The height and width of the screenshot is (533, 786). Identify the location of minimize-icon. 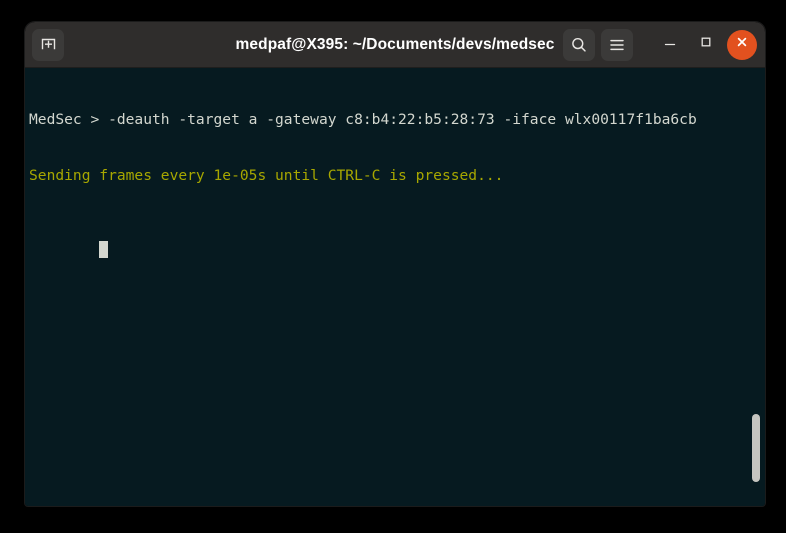
(670, 44).